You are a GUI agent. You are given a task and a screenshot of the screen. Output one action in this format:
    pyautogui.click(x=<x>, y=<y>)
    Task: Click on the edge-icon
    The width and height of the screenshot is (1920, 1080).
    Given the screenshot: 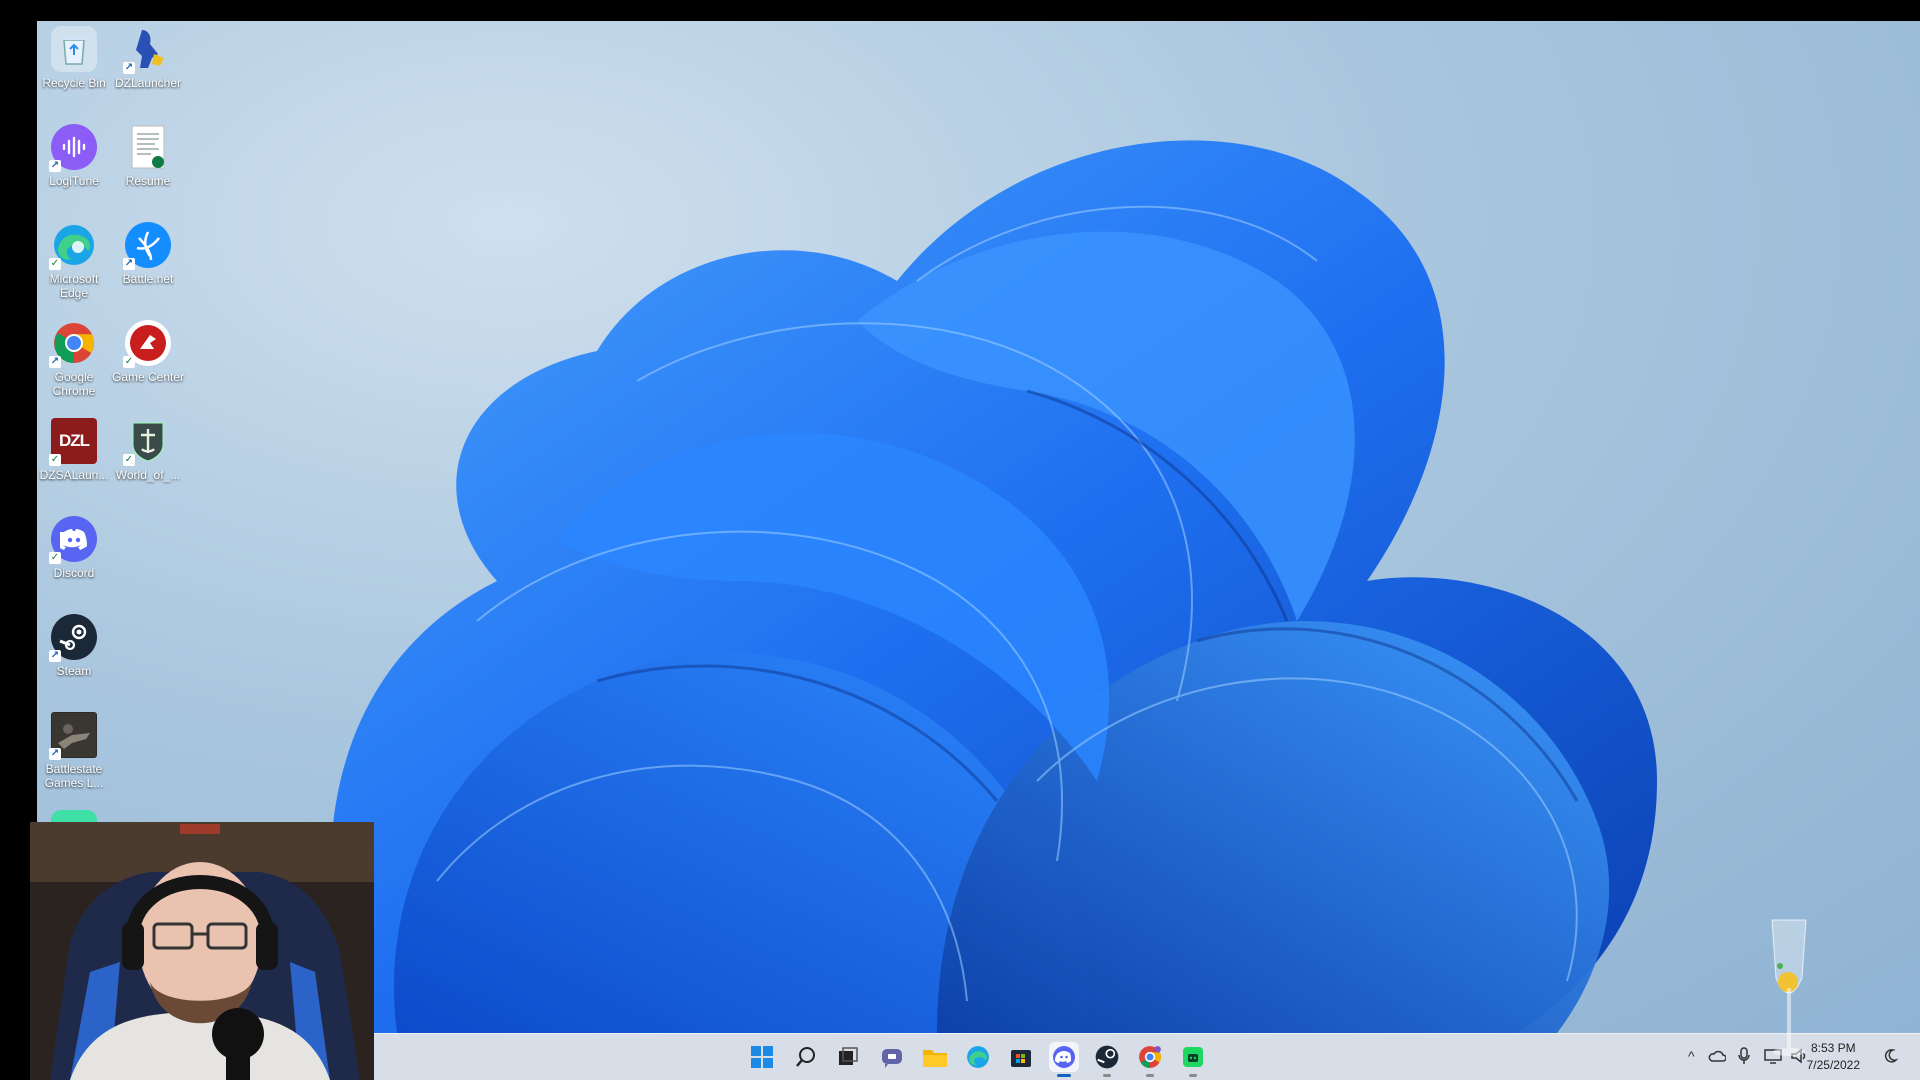 What is the action you would take?
    pyautogui.click(x=978, y=1057)
    